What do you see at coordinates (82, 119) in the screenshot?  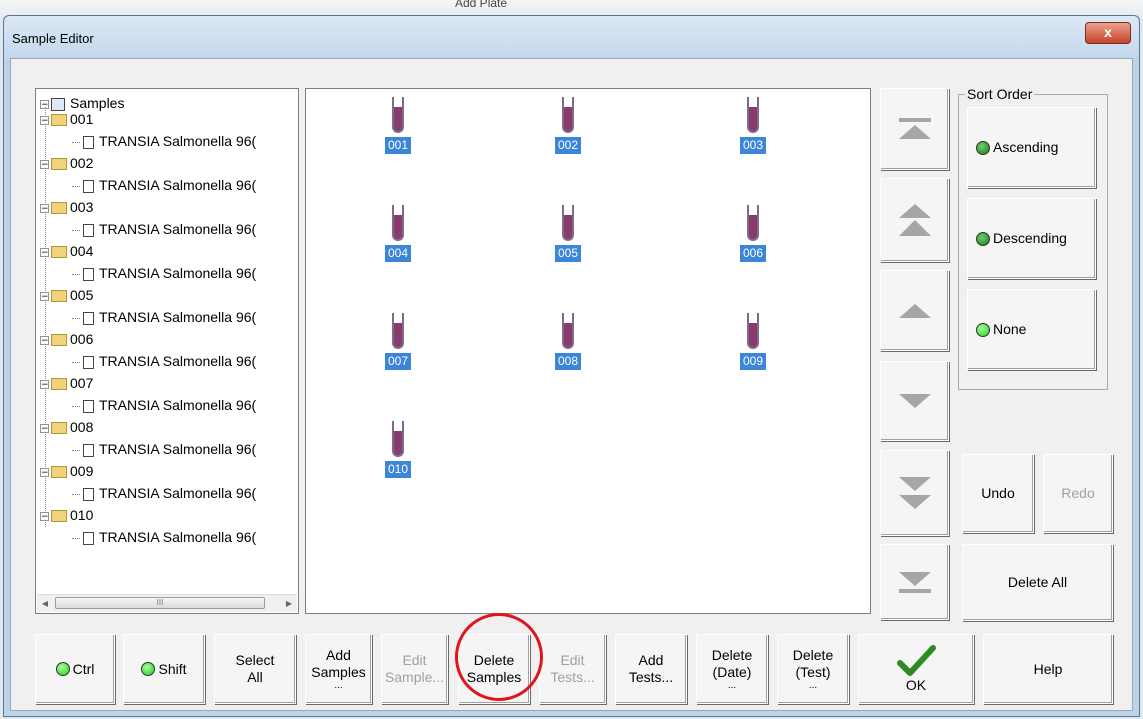 I see `tree-folder-label: 001` at bounding box center [82, 119].